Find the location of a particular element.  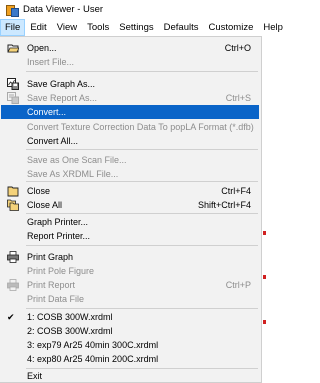

app-icon is located at coordinates (12, 10).